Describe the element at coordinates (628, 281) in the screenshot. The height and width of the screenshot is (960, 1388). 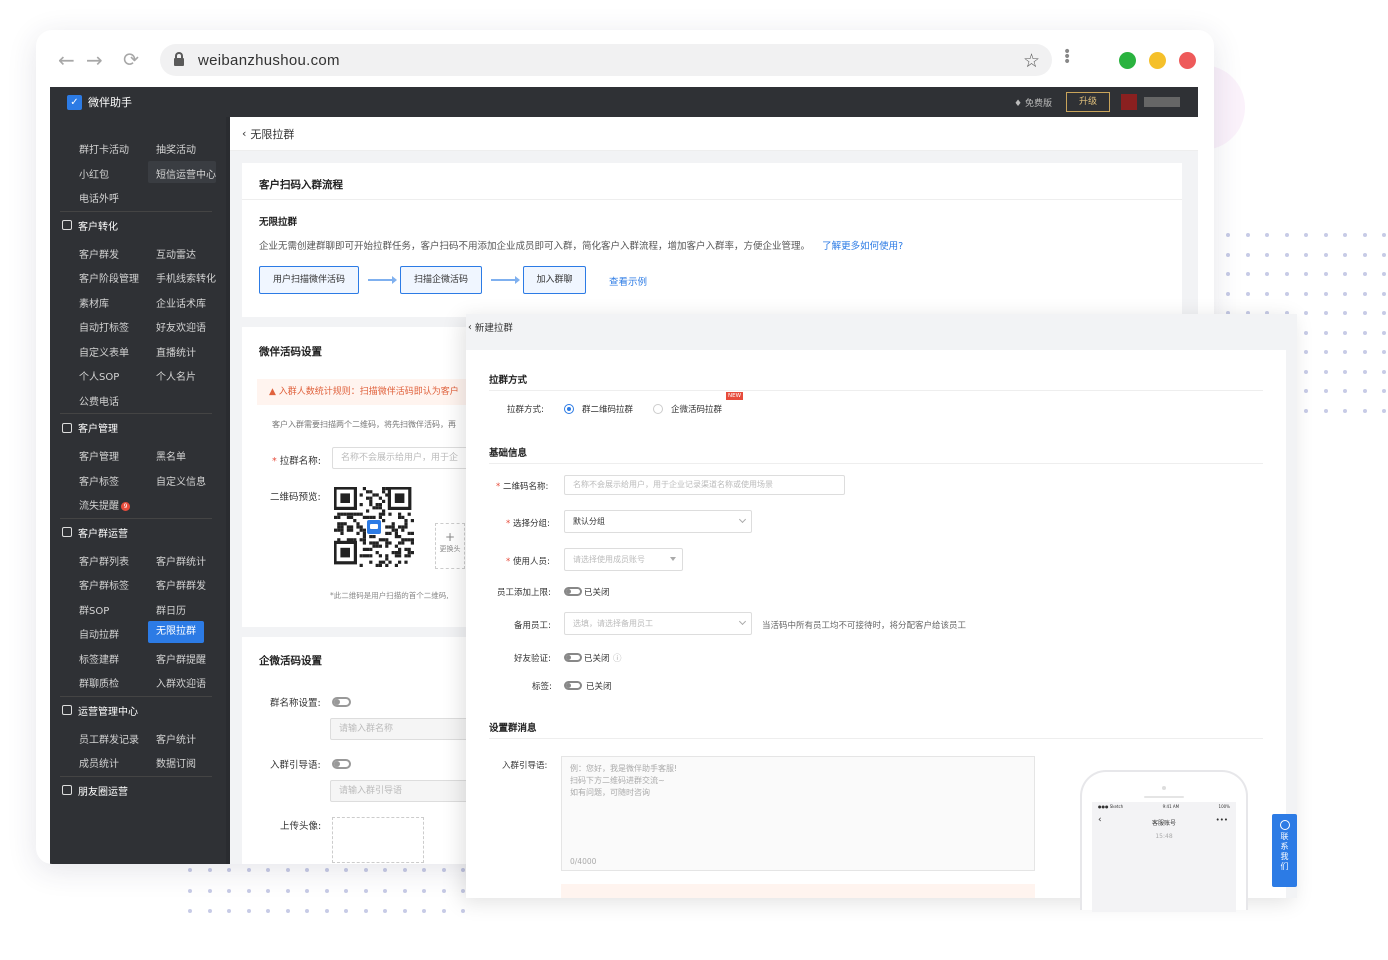
I see `view-example-link: 查看示例` at that location.